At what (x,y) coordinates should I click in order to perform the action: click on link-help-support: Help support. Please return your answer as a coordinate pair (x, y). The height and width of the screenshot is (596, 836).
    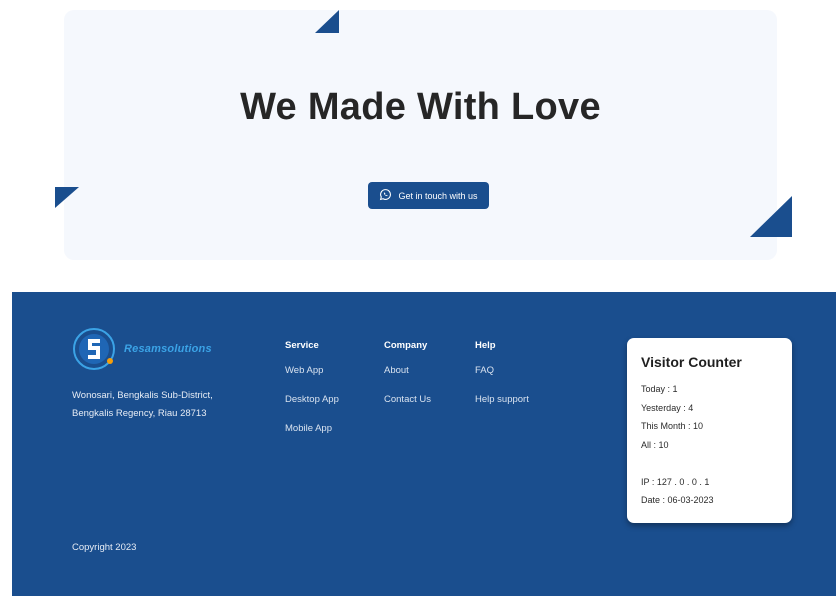
    Looking at the image, I should click on (502, 399).